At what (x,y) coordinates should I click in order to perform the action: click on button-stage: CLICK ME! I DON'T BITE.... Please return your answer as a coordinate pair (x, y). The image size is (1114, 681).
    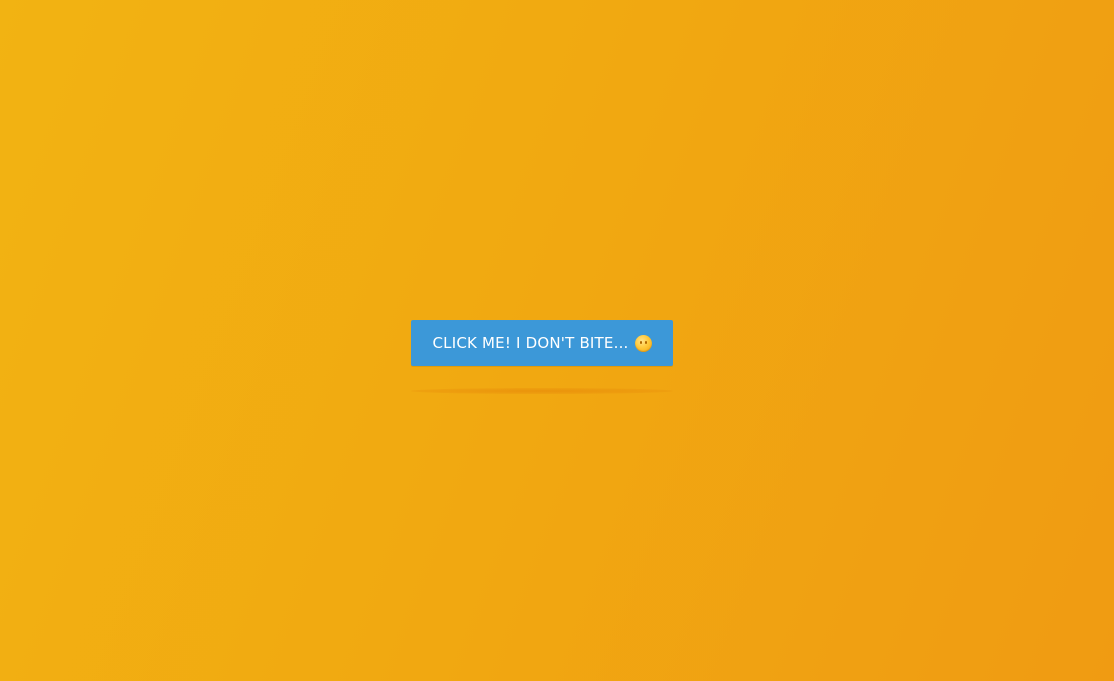
    Looking at the image, I should click on (542, 360).